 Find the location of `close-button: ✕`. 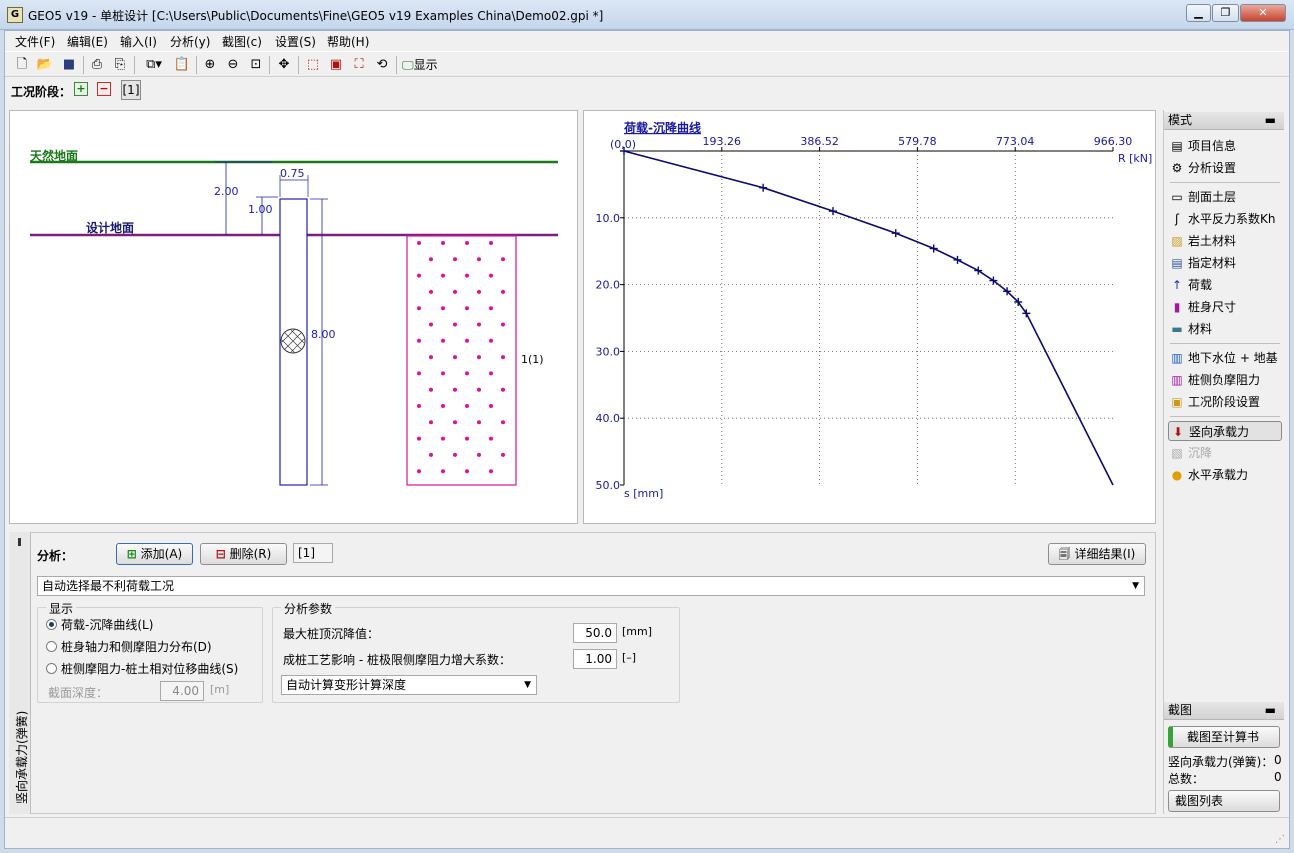

close-button: ✕ is located at coordinates (1263, 13).